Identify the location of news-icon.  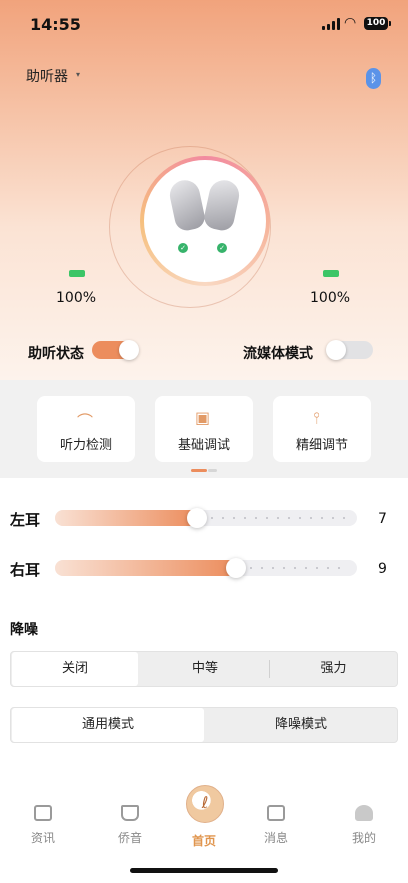
(43, 813).